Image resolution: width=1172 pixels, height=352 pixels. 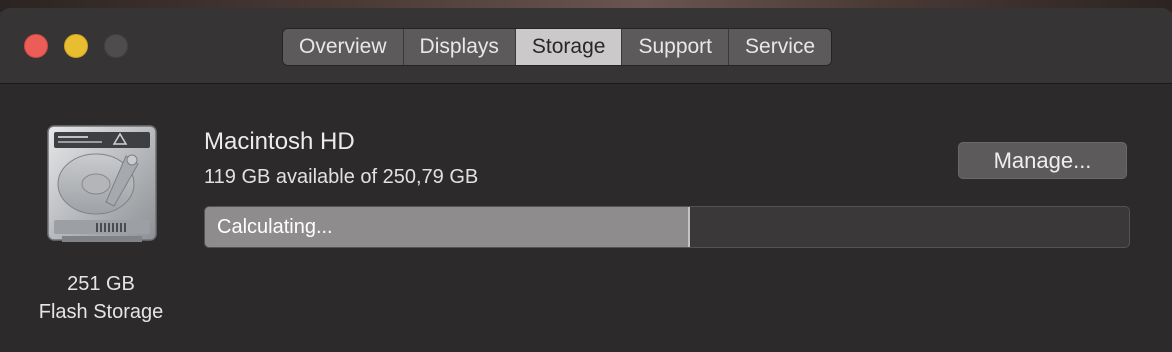 What do you see at coordinates (116, 46) in the screenshot?
I see `zoom-button` at bounding box center [116, 46].